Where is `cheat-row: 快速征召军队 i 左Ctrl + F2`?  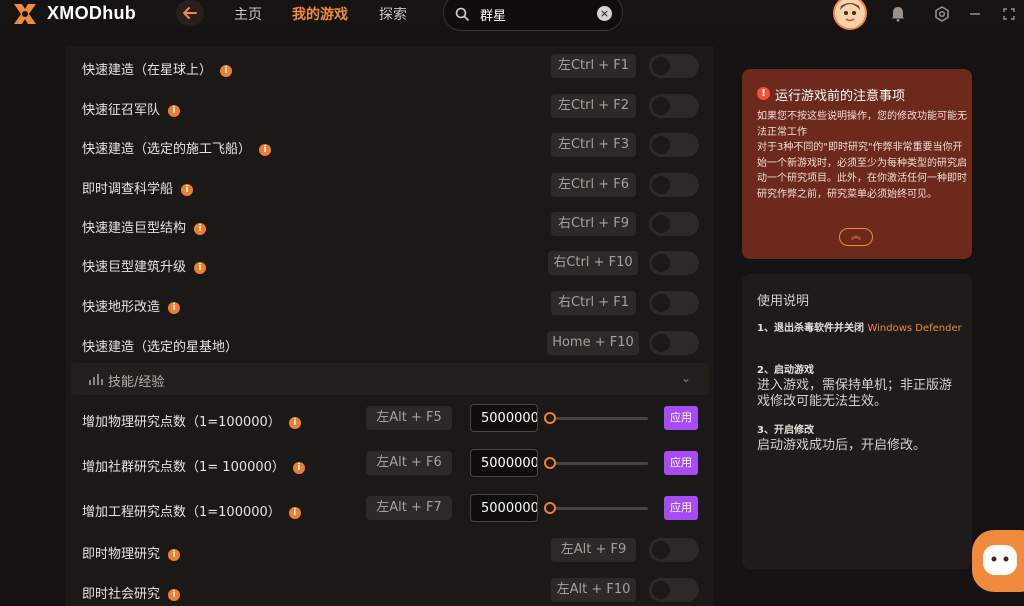 cheat-row: 快速征召军队 i 左Ctrl + F2 is located at coordinates (390, 106).